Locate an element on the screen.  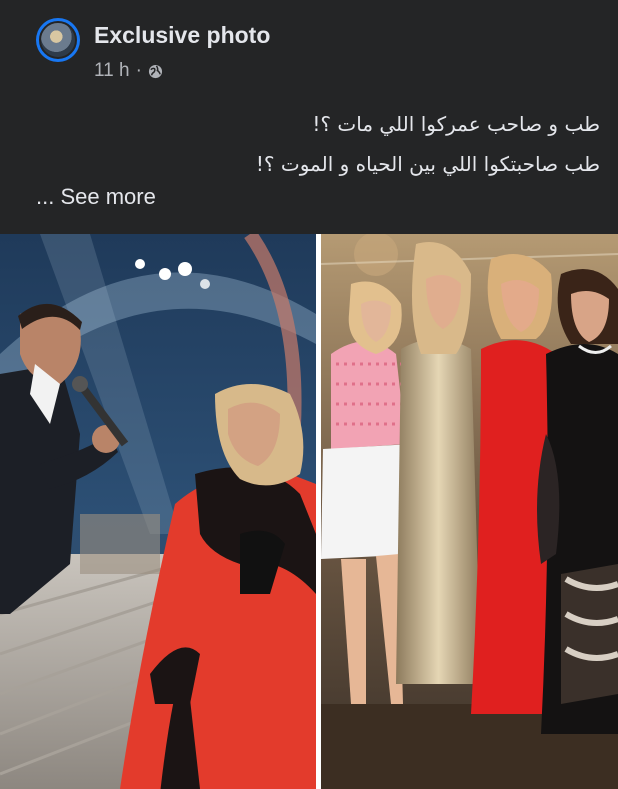
post-timestamp: 11 h is located at coordinates (112, 71).